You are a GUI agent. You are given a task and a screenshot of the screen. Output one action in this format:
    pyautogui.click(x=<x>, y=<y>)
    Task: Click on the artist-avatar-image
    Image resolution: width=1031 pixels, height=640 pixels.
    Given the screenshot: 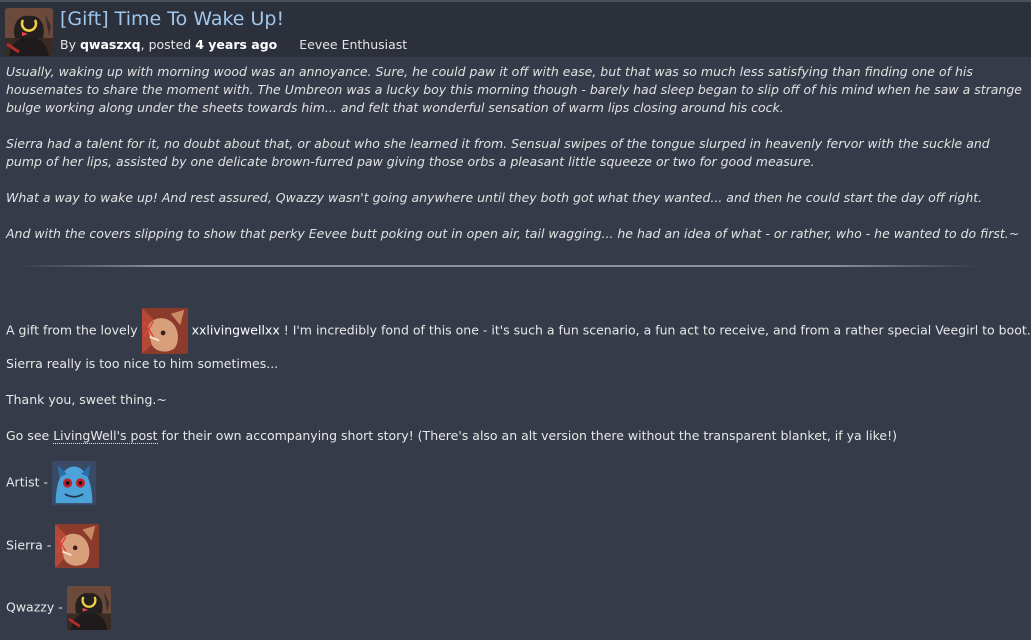 What is the action you would take?
    pyautogui.click(x=74, y=483)
    